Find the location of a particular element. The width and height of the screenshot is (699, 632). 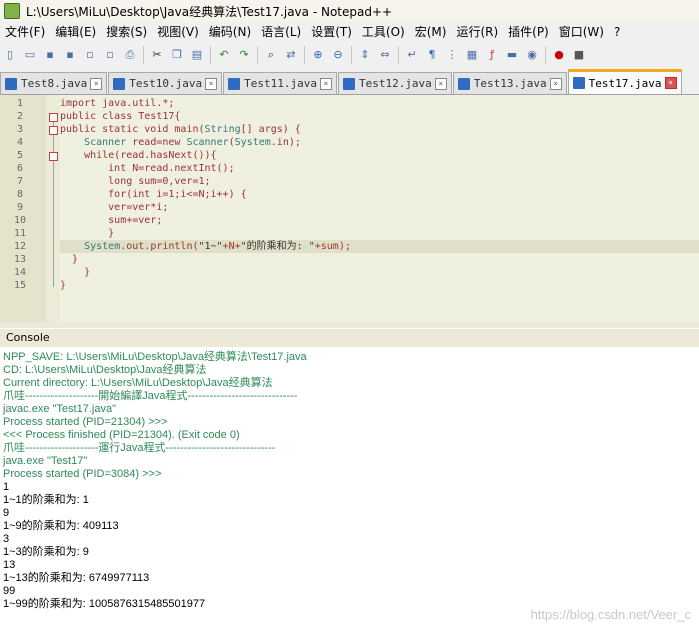

tab-label: Test17.java is located at coordinates (625, 83).